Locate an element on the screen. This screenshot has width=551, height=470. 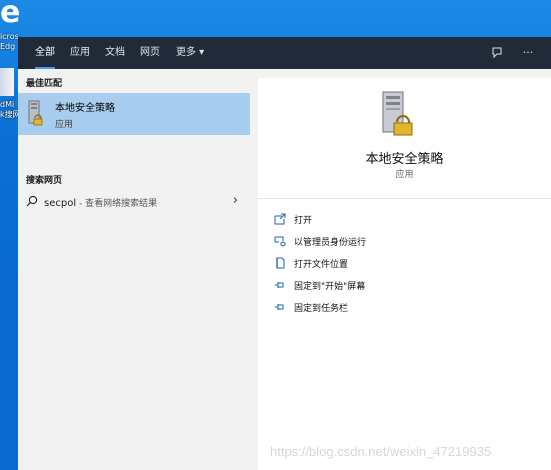
tab-apps: 应用 is located at coordinates (80, 53).